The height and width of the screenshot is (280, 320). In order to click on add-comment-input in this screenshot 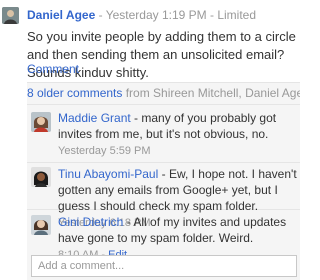, I will do `click(164, 266)`.